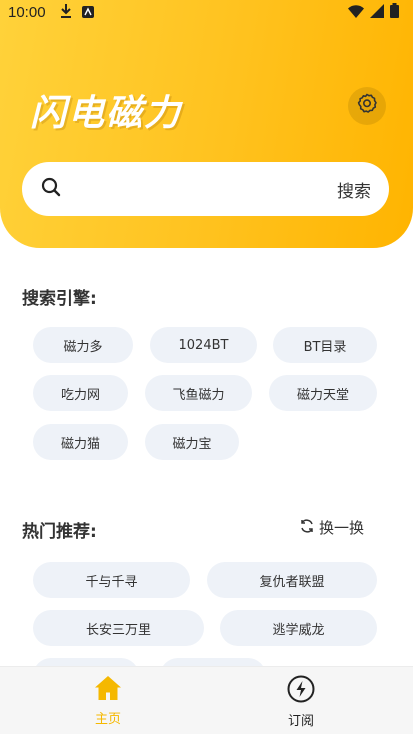 The width and height of the screenshot is (413, 734). I want to click on home-icon, so click(108, 690).